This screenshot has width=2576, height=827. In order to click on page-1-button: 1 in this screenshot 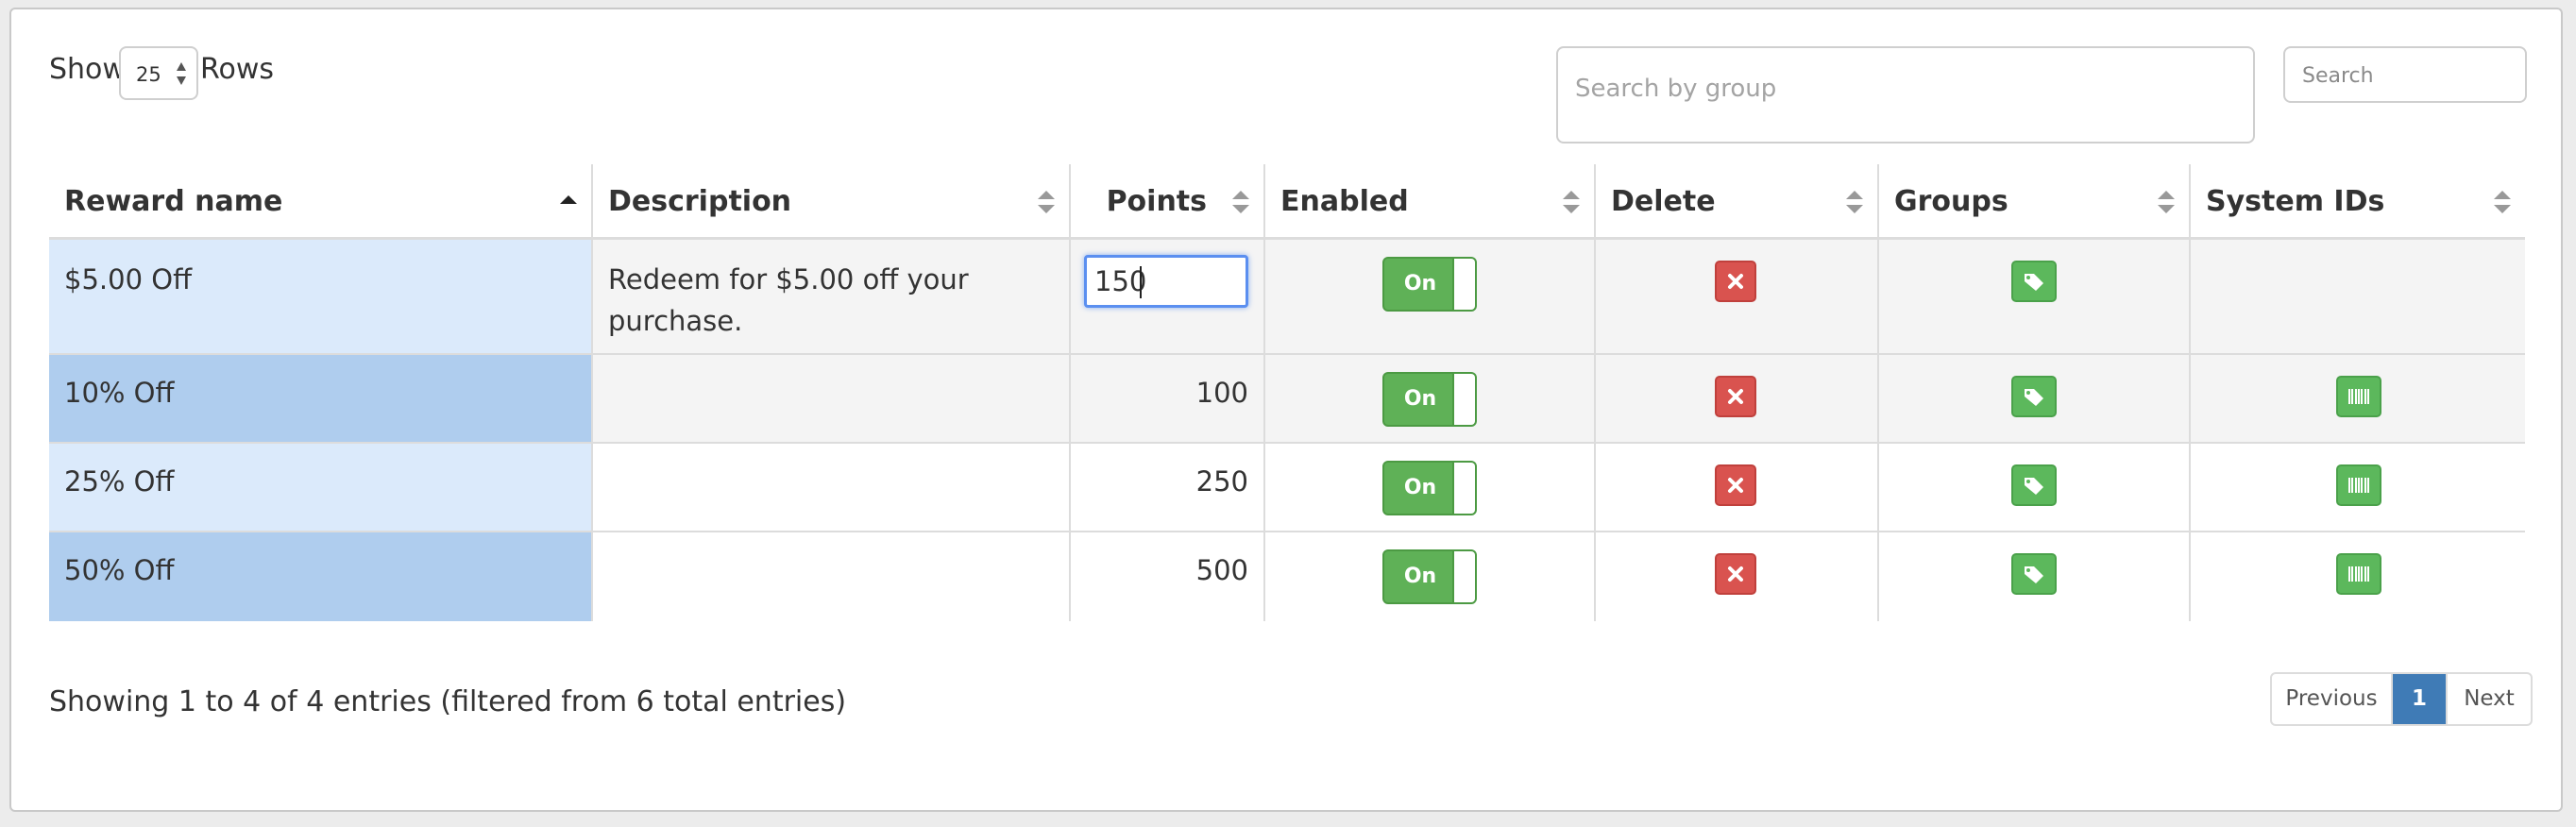, I will do `click(2419, 699)`.